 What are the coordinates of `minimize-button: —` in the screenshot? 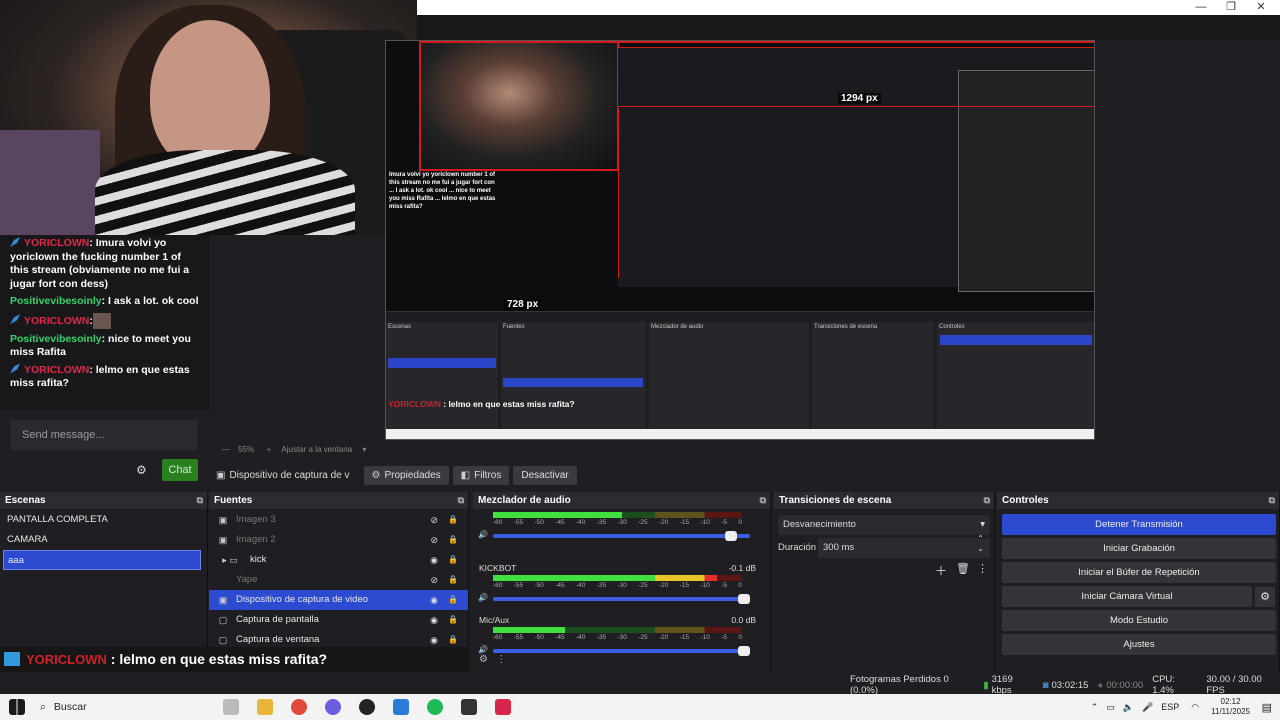 It's located at (1201, 7).